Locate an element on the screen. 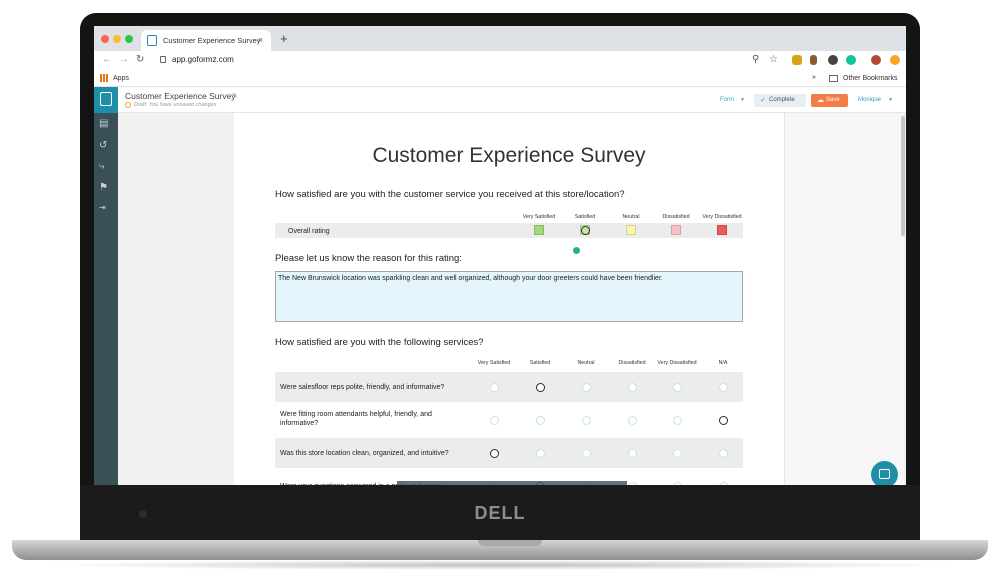 Image resolution: width=1000 pixels, height=587 pixels. q3-column-label: N/A is located at coordinates (723, 363).